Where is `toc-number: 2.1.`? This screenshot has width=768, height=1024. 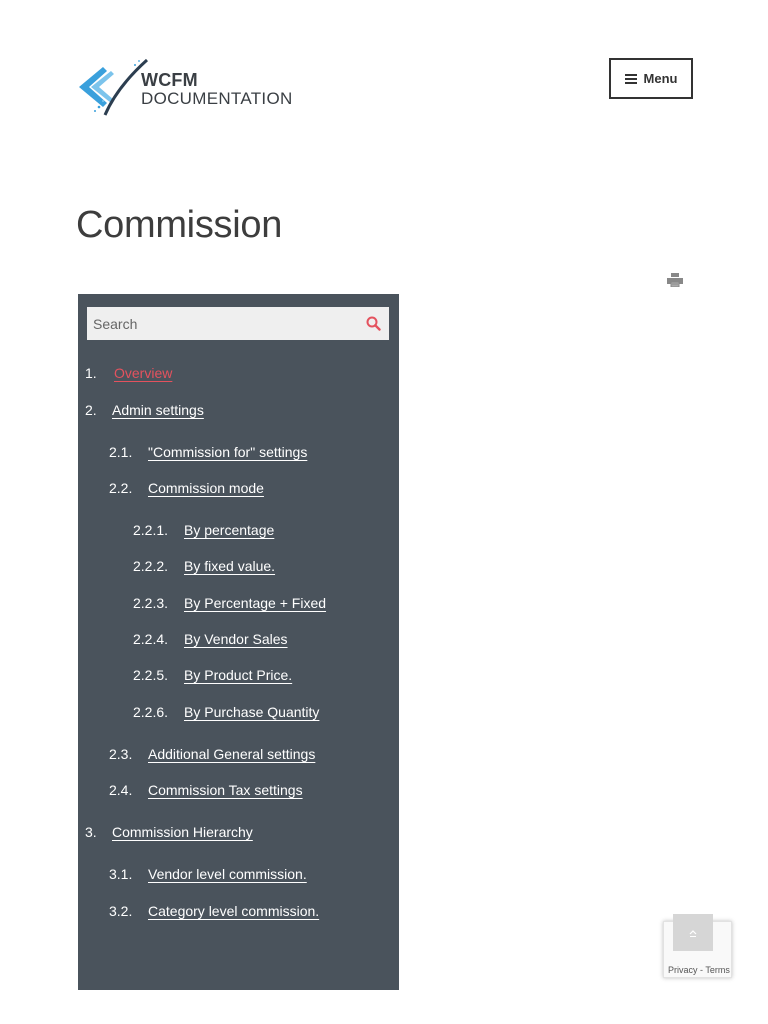 toc-number: 2.1. is located at coordinates (121, 452).